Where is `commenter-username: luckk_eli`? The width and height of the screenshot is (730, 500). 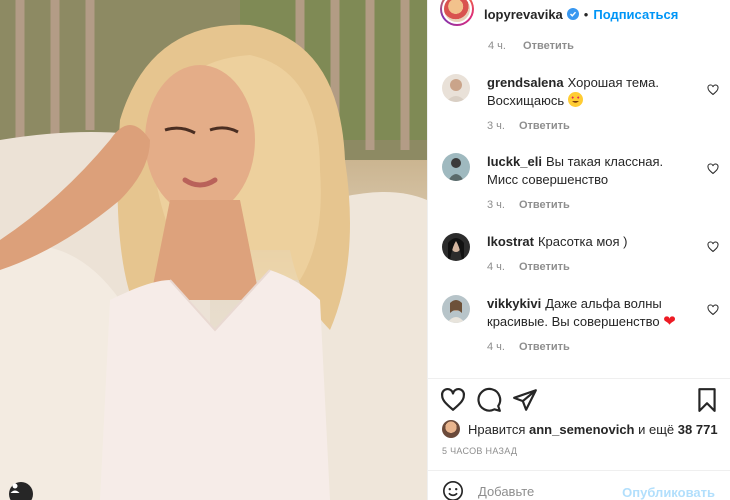 commenter-username: luckk_eli is located at coordinates (514, 161).